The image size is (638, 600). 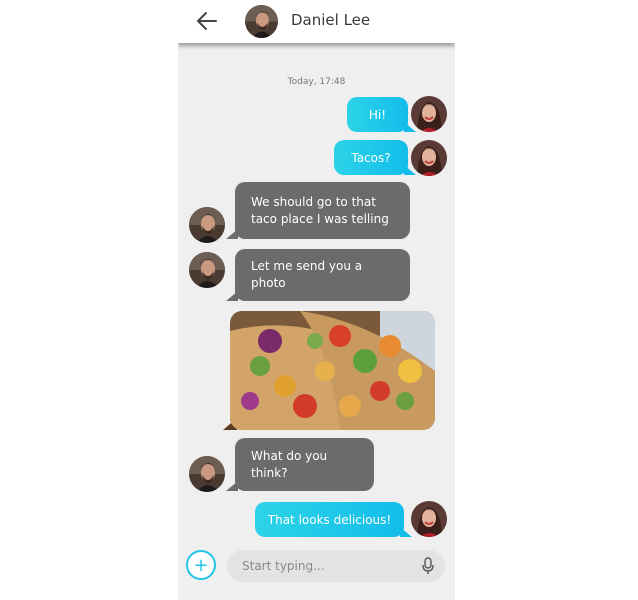 What do you see at coordinates (320, 218) in the screenshot?
I see `message-line: taco place I was telling` at bounding box center [320, 218].